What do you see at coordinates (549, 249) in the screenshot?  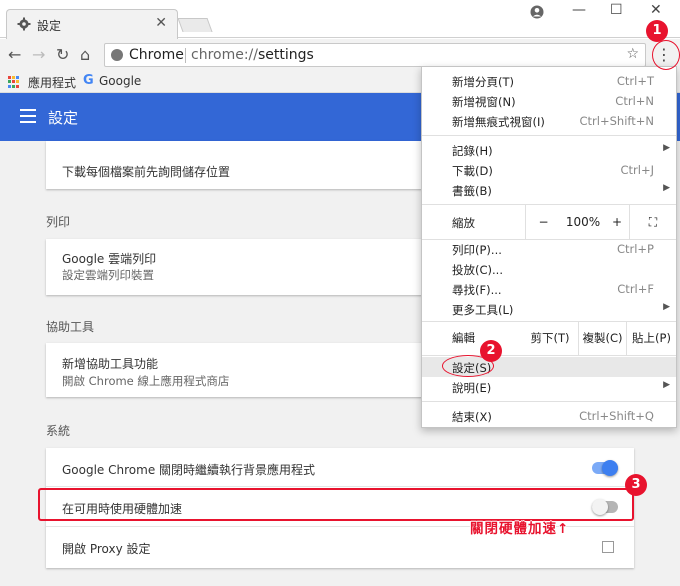 I see `menu-print: 列印(P)... Ctrl+P` at bounding box center [549, 249].